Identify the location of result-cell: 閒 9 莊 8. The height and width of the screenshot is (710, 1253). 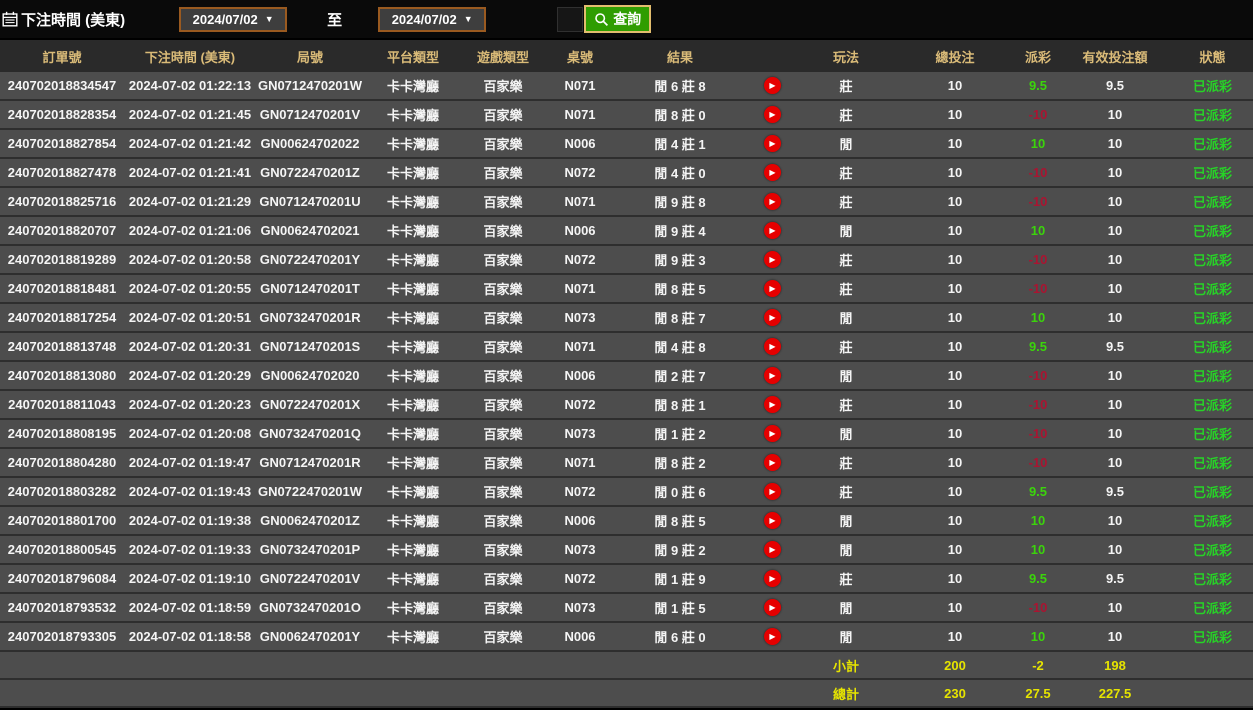
(680, 202).